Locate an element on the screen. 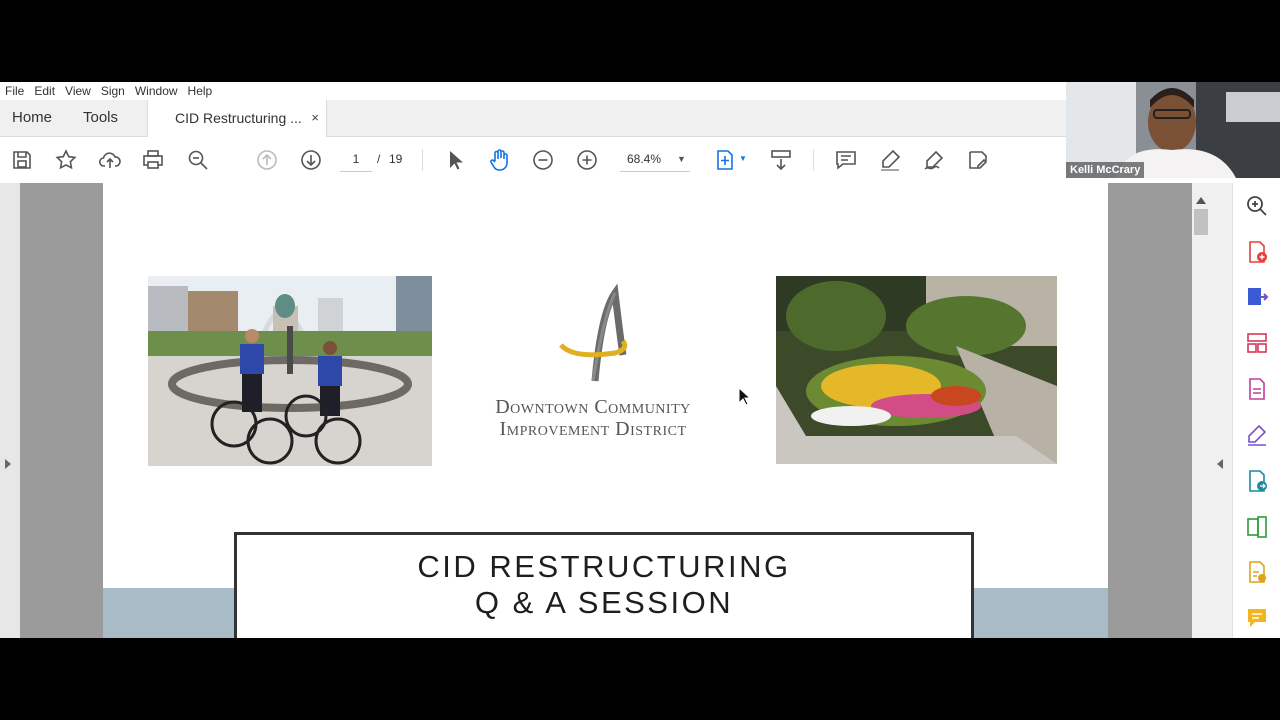  video-thumbnail: Kelli McCrary is located at coordinates (1173, 130).